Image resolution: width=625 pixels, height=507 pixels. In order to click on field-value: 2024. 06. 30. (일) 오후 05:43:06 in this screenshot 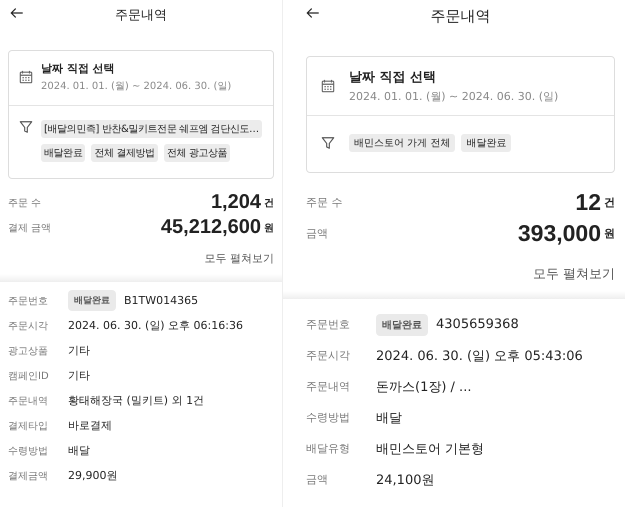, I will do `click(479, 356)`.